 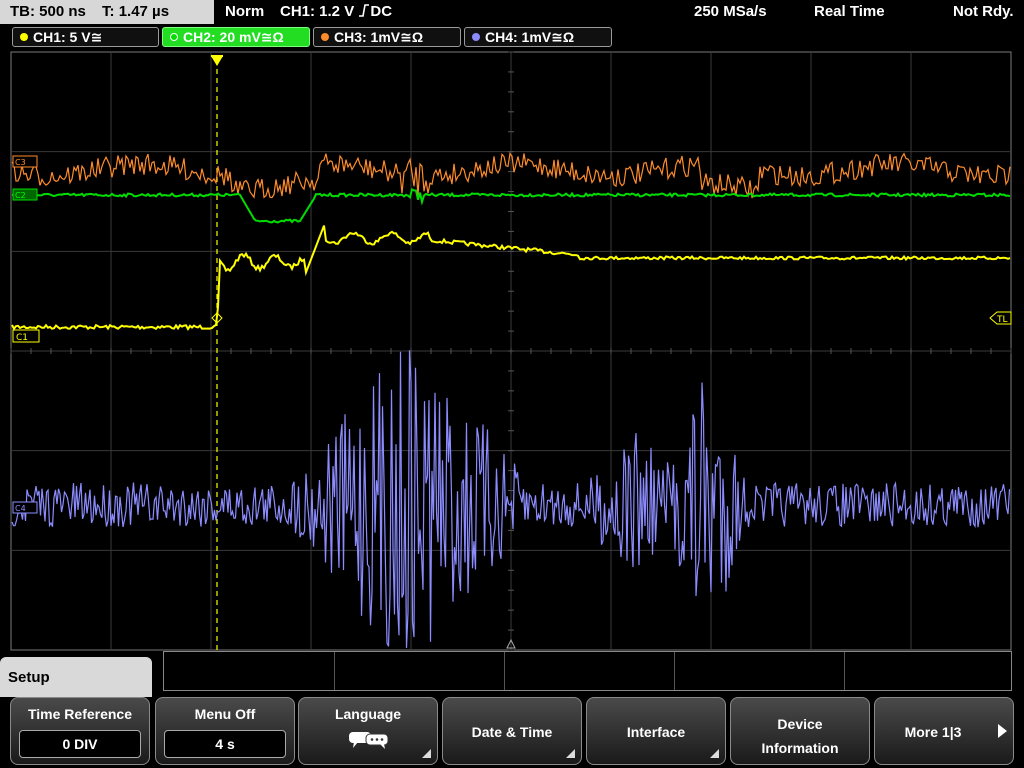 What do you see at coordinates (20, 195) in the screenshot?
I see `svg-text: C2` at bounding box center [20, 195].